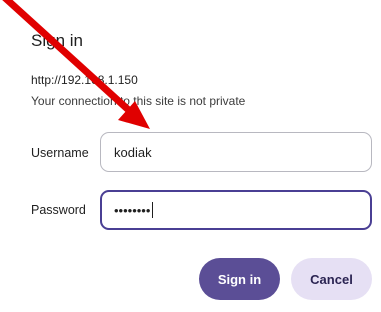 This screenshot has width=381, height=312. I want to click on password-field: ••••••••, so click(236, 210).